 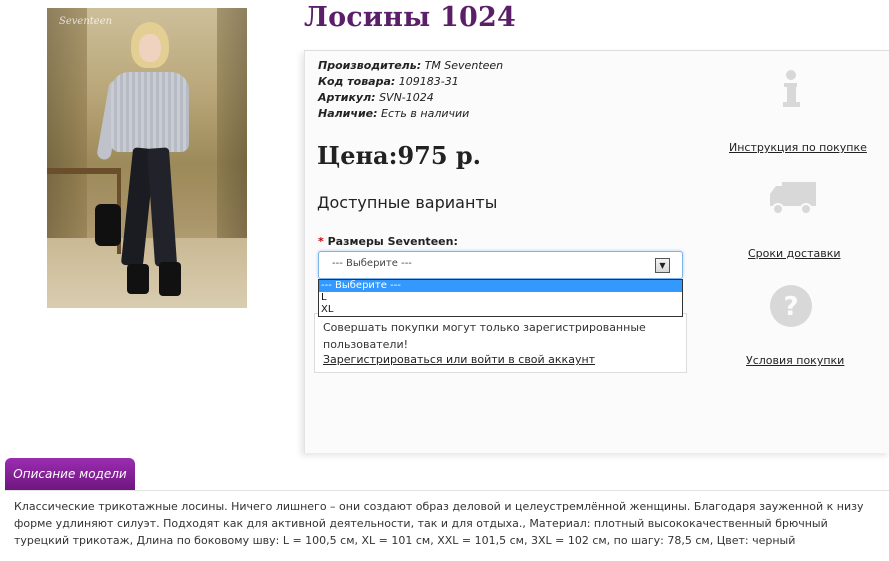 I want to click on stock-value: Есть в наличии, so click(x=425, y=113).